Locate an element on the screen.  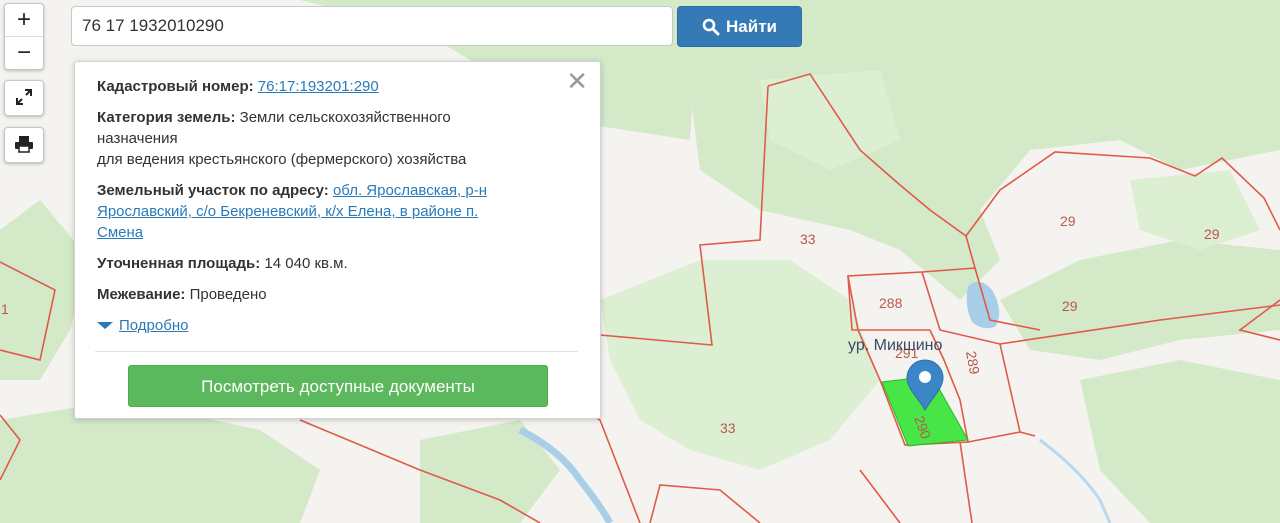
details-toggle-label: Подробно is located at coordinates (154, 325).